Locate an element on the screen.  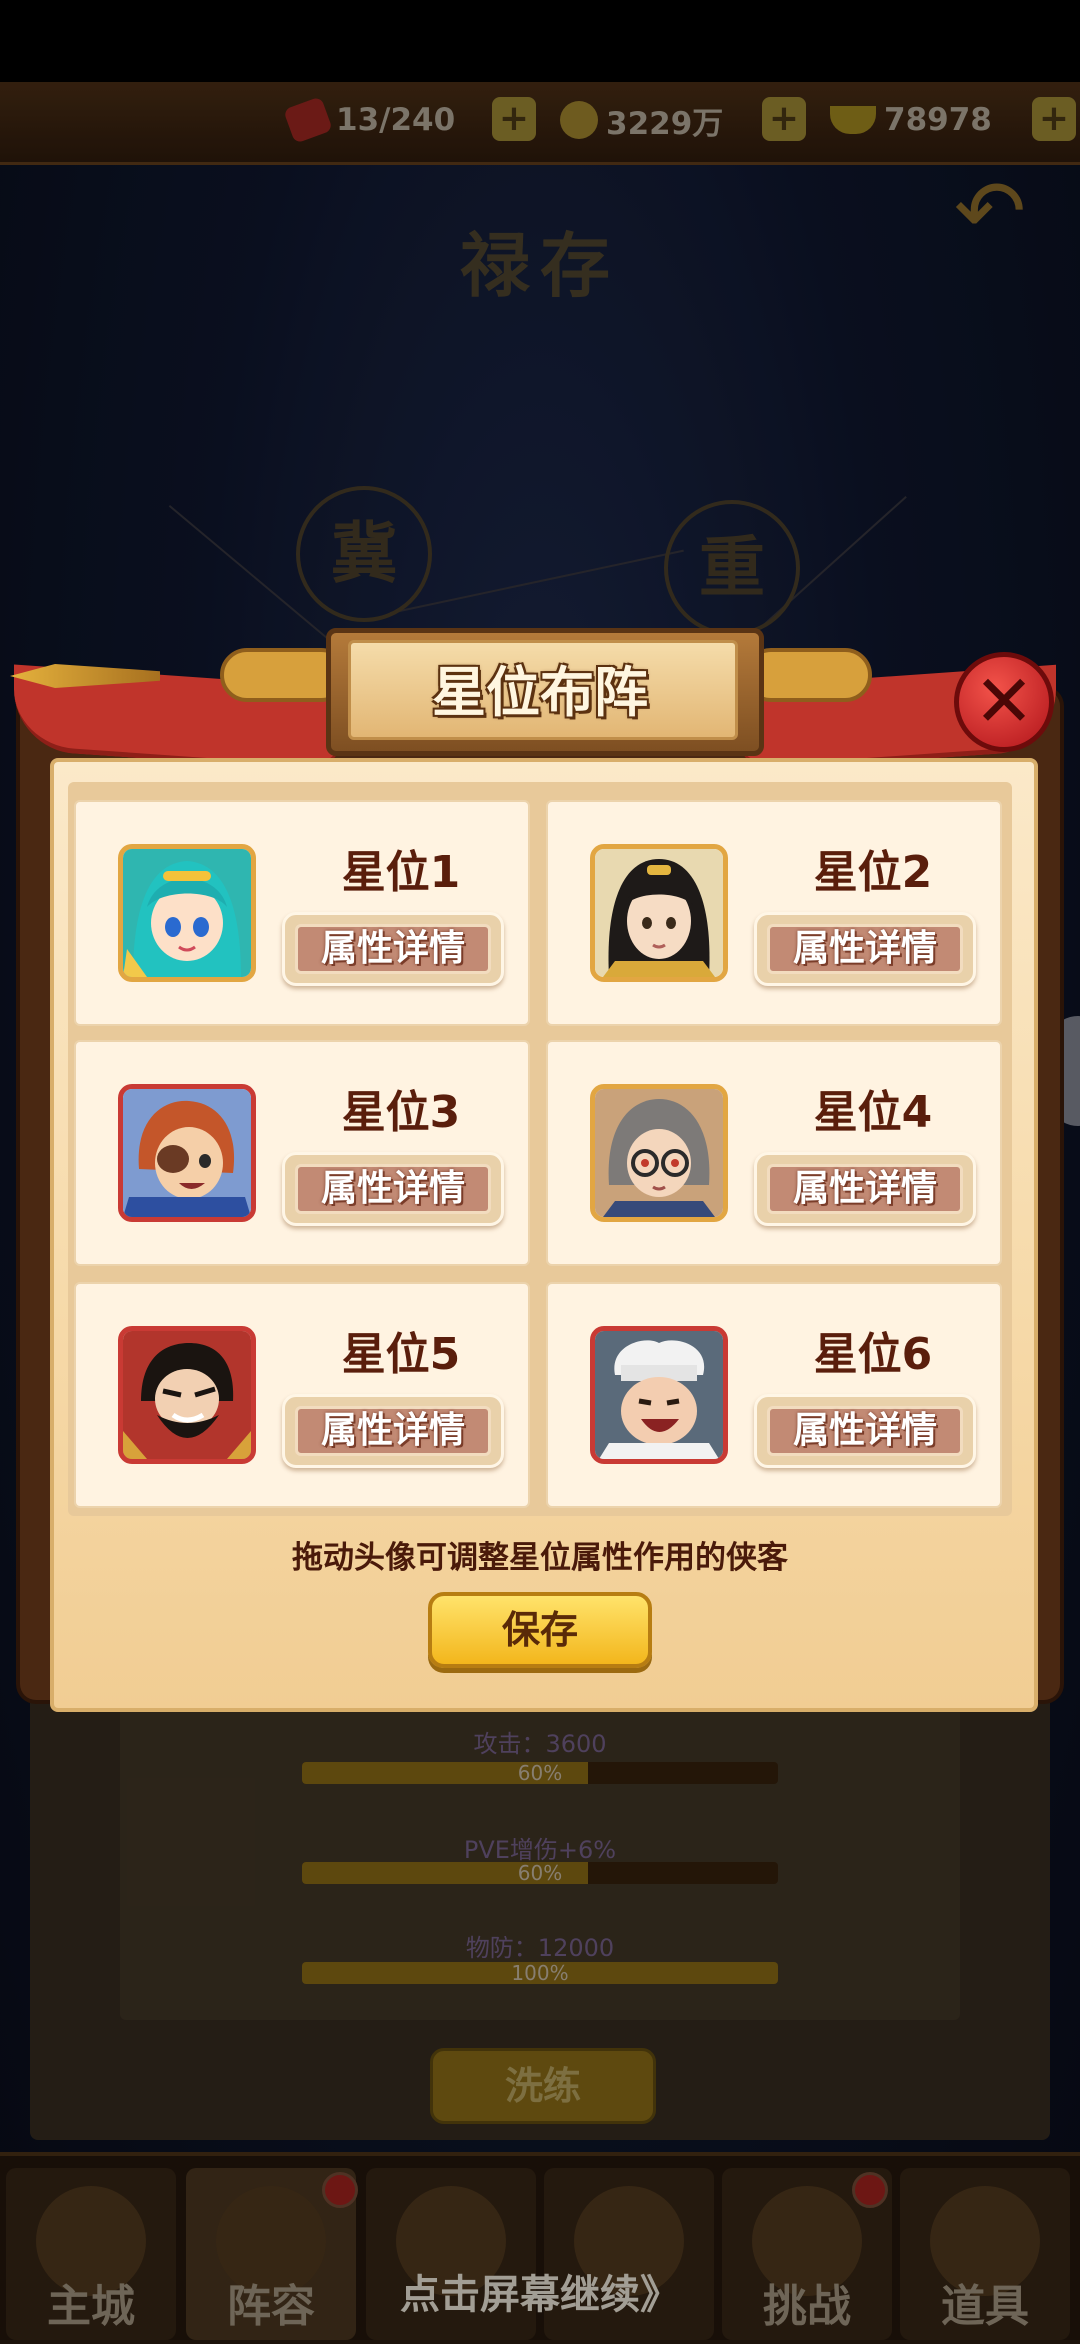
star-slot-5: 星位5 属性详情 is located at coordinates (302, 1395).